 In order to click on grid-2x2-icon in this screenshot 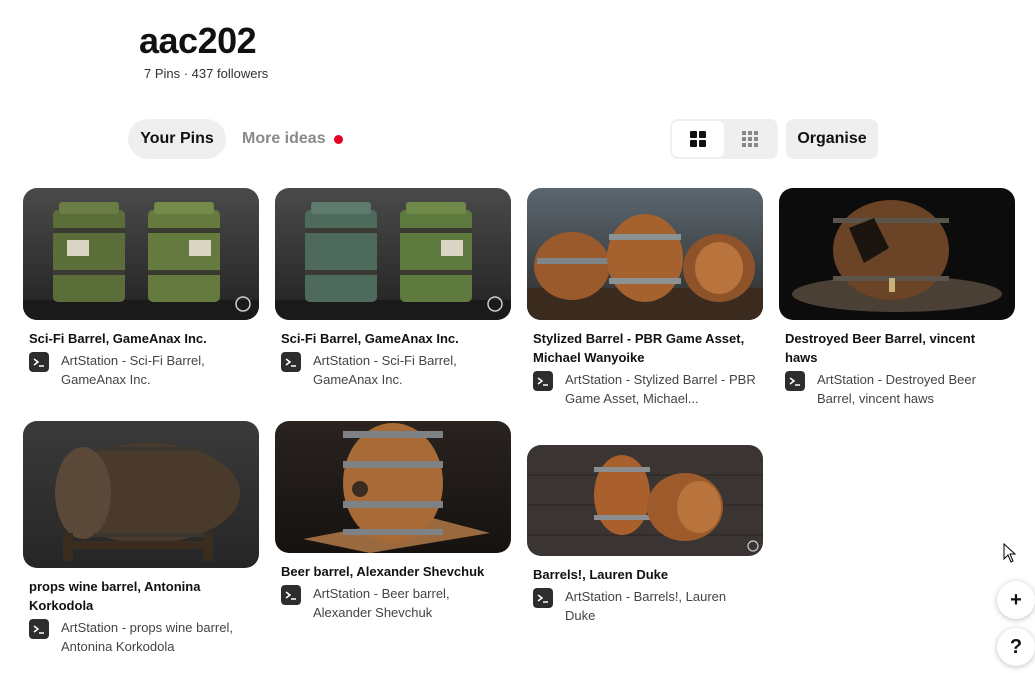, I will do `click(698, 139)`.